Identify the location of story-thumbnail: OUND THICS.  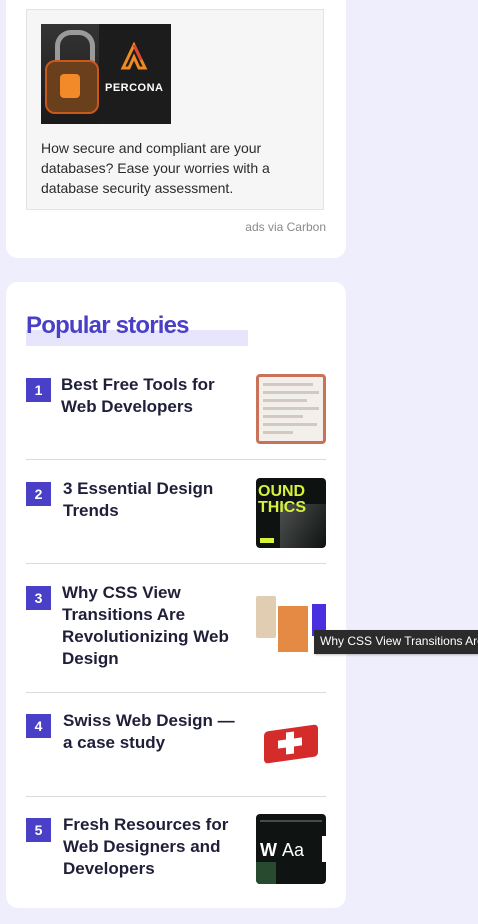
(291, 513).